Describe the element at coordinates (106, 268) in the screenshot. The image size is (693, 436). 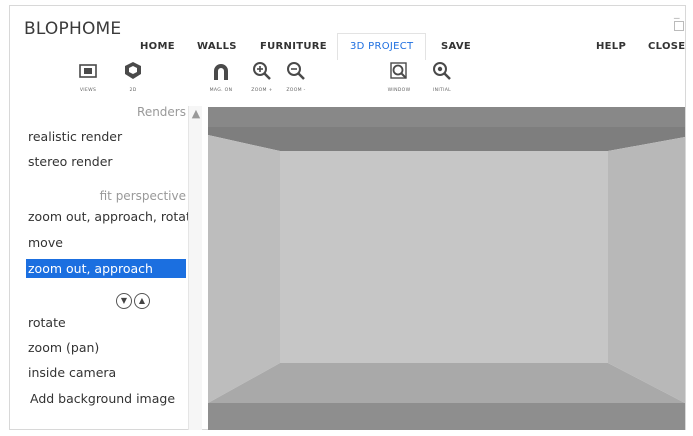
I see `option-zoom-out-approach: zoom out, approach` at that location.